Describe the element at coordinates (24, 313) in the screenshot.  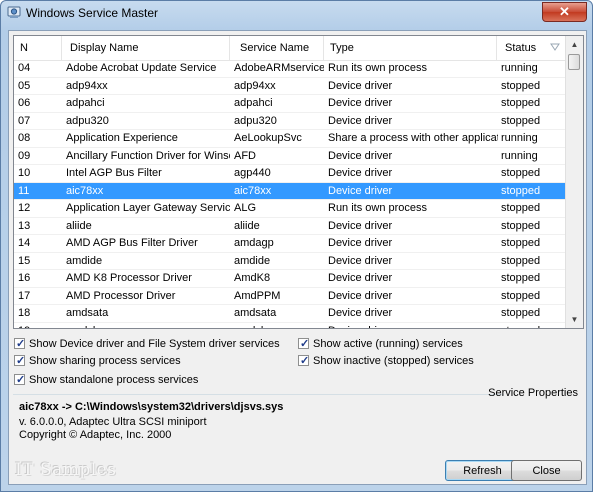
I see `cell-number: 18` at that location.